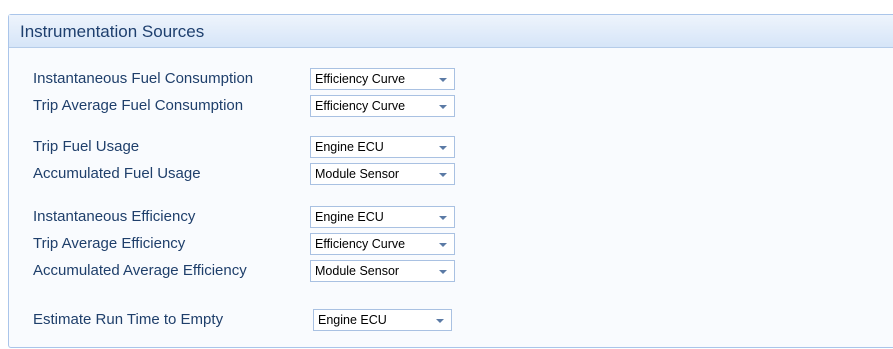 The height and width of the screenshot is (349, 893). Describe the element at coordinates (114, 216) in the screenshot. I see `row-label: Instantaneous Efficiency` at that location.